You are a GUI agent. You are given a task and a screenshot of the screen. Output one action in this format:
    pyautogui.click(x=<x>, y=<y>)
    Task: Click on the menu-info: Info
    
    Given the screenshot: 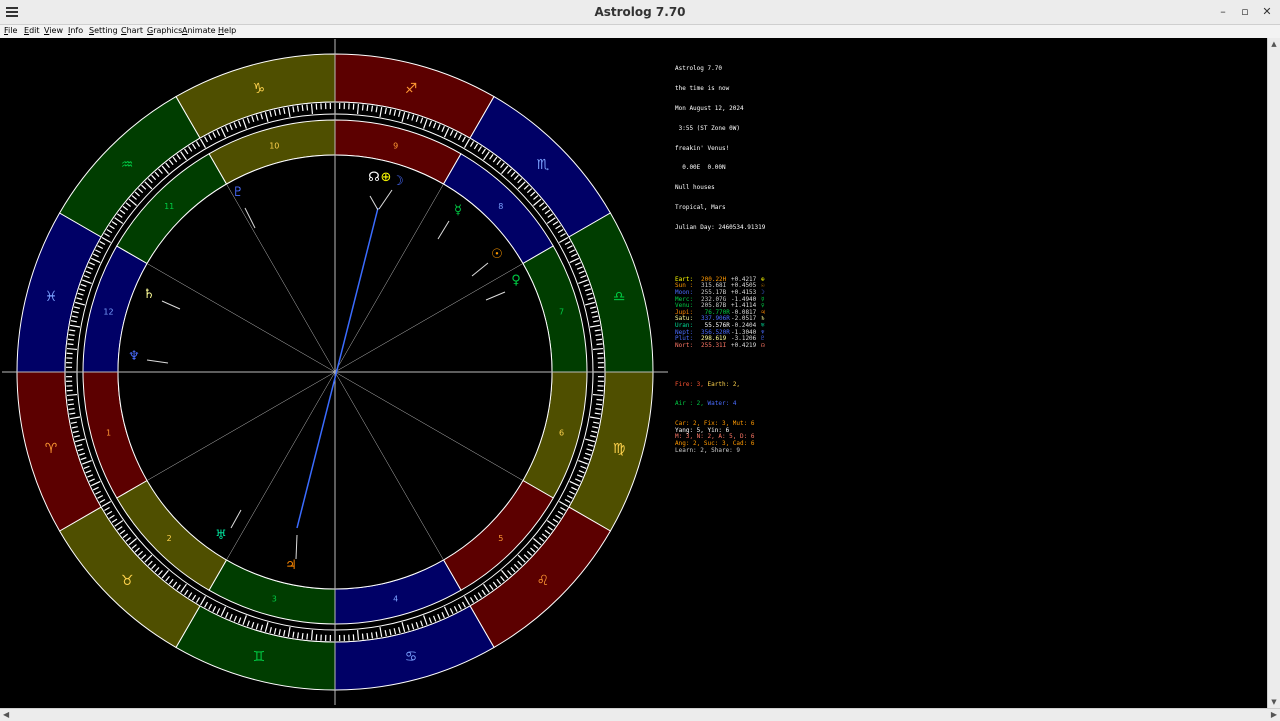 What is the action you would take?
    pyautogui.click(x=75, y=30)
    